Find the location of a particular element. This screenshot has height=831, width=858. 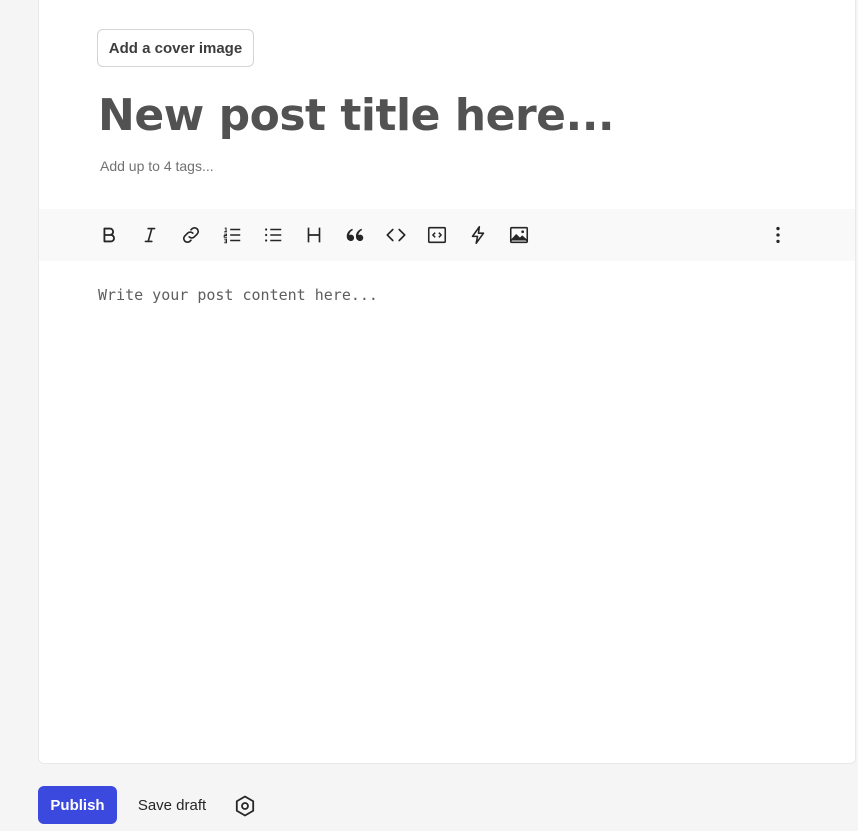

editor-footer: Publish Save draft is located at coordinates (188, 805).